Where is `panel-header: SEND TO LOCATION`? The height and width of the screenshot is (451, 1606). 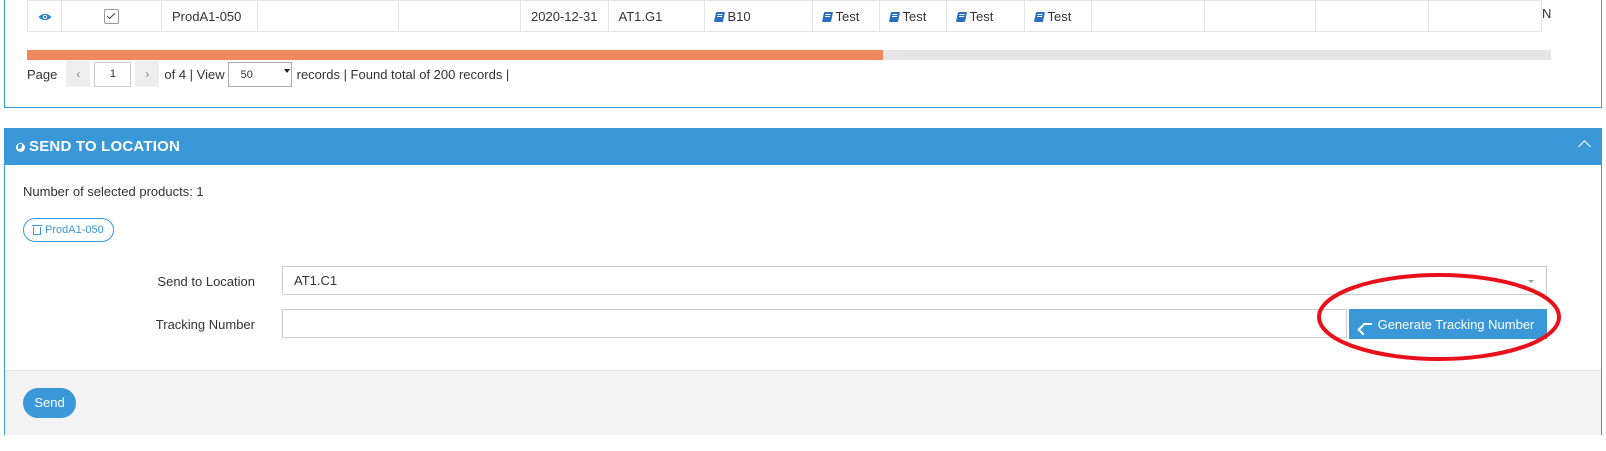 panel-header: SEND TO LOCATION is located at coordinates (803, 147).